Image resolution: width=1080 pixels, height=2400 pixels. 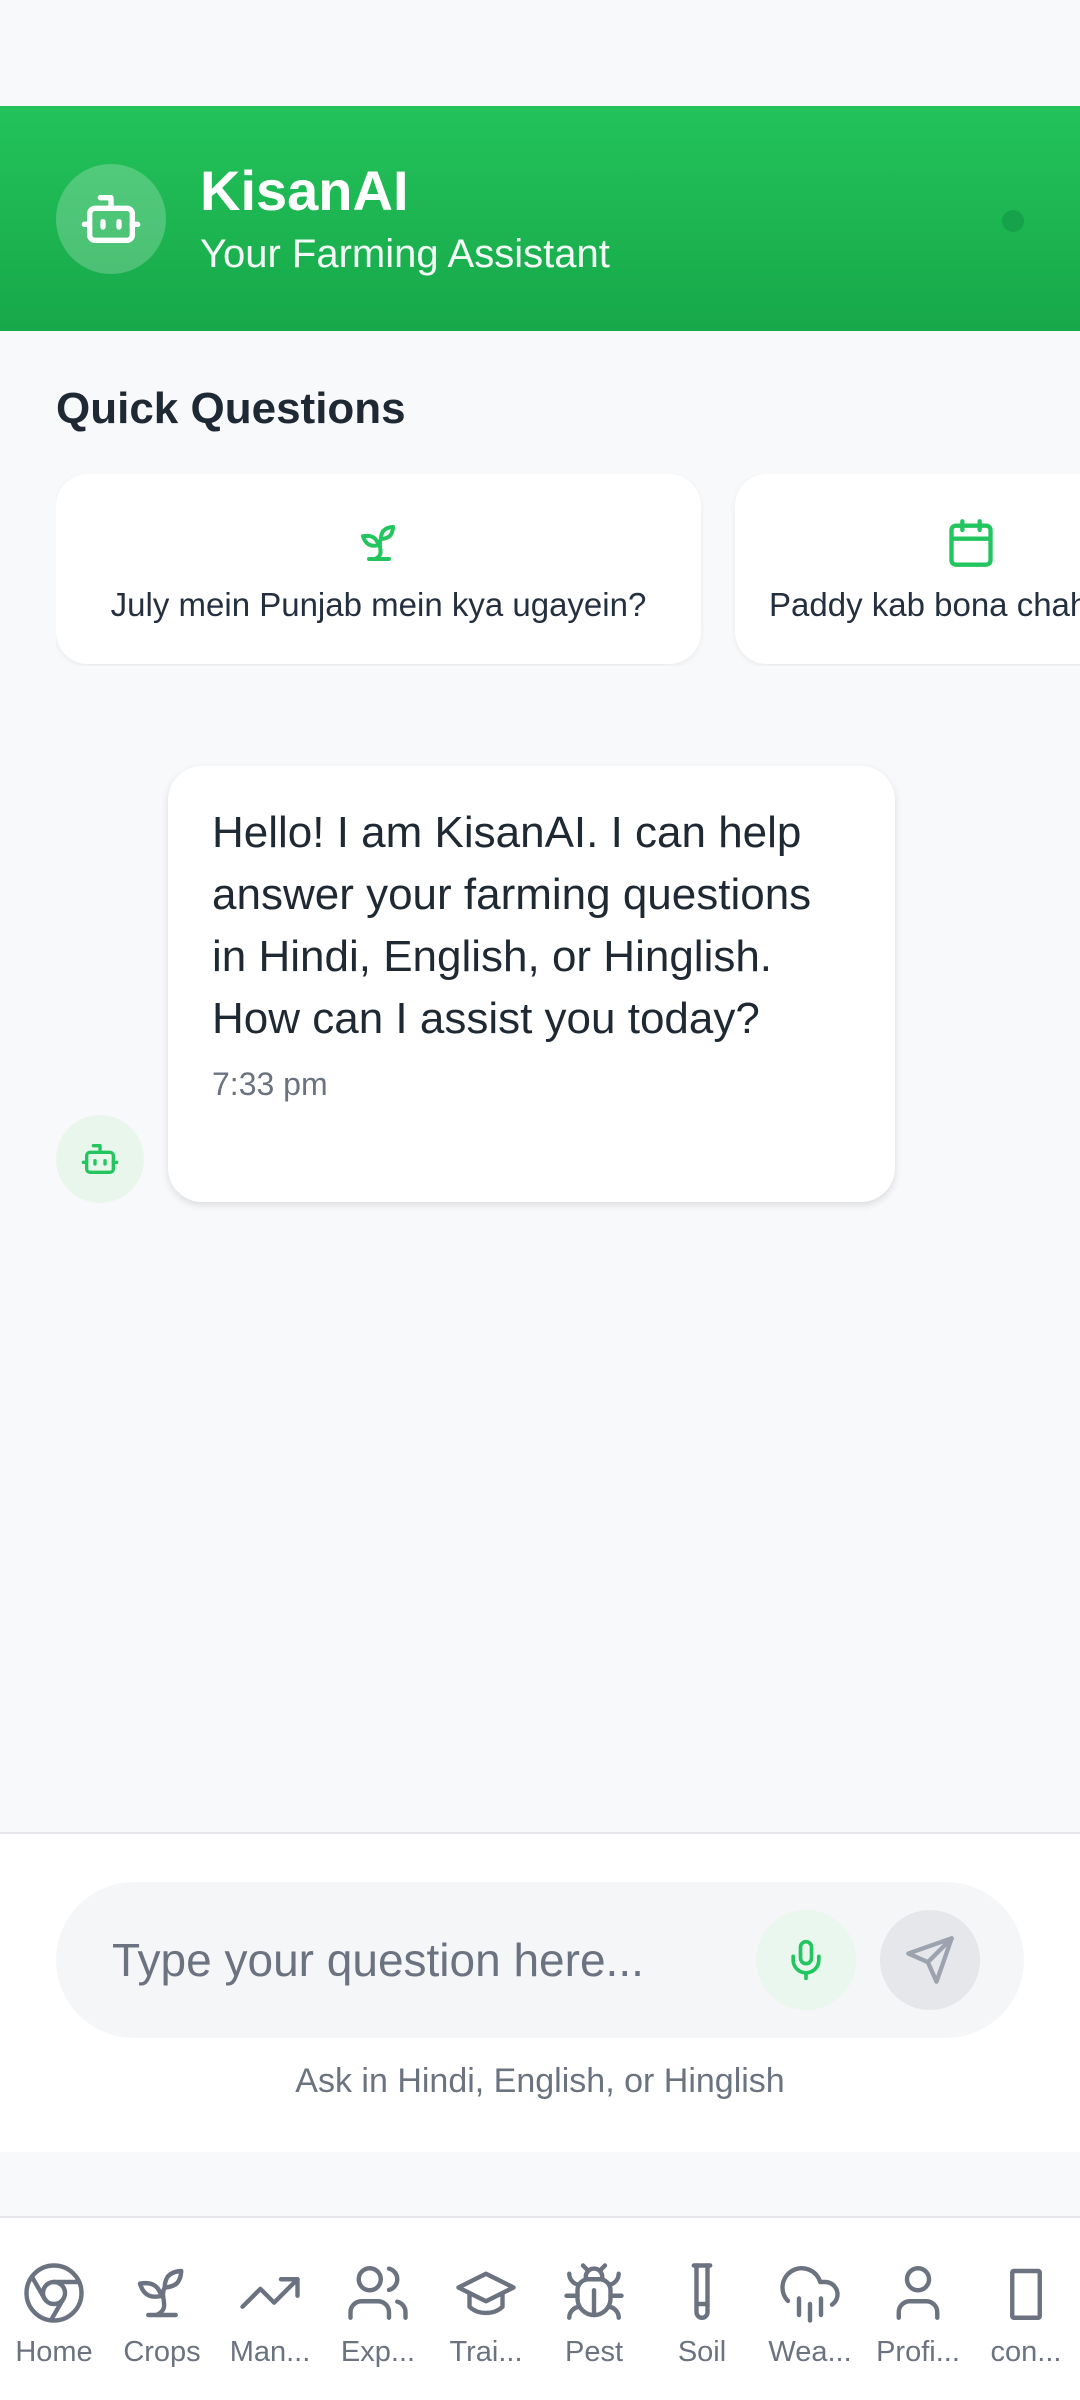 What do you see at coordinates (702, 2352) in the screenshot?
I see `nav-label: Soil` at bounding box center [702, 2352].